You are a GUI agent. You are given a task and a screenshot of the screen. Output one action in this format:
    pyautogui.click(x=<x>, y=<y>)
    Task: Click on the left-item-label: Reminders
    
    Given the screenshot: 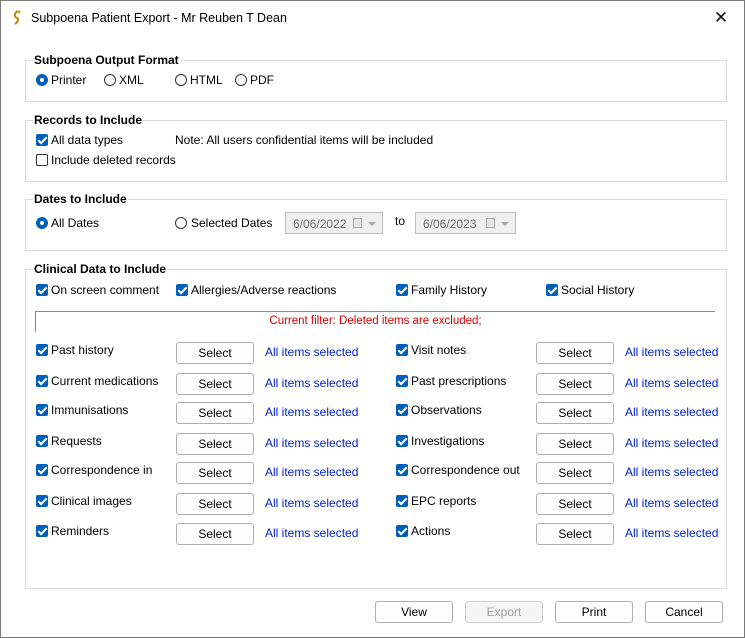 What is the action you would take?
    pyautogui.click(x=80, y=531)
    